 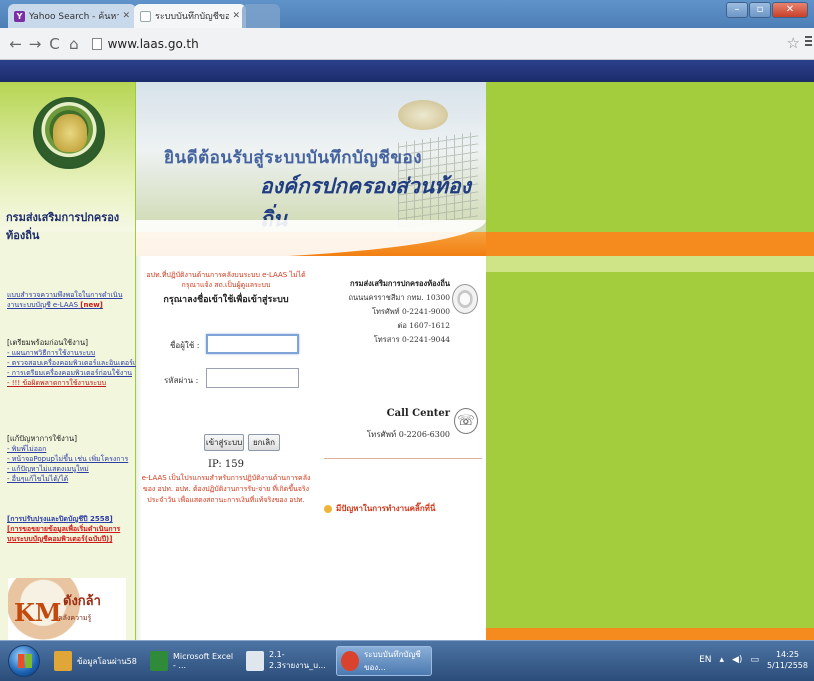 What do you see at coordinates (350, 661) in the screenshot?
I see `chrome-icon` at bounding box center [350, 661].